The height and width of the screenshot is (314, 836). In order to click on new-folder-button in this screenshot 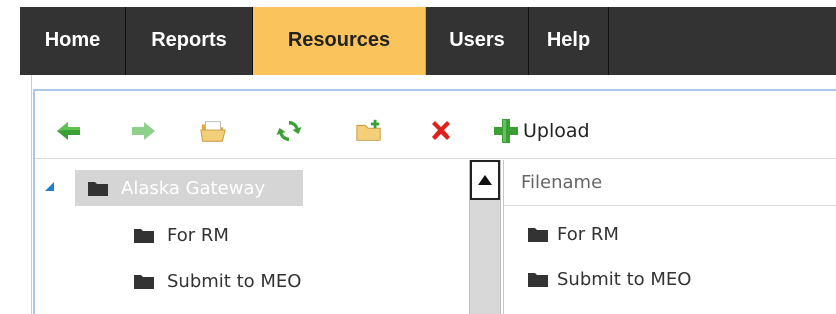, I will do `click(369, 131)`.